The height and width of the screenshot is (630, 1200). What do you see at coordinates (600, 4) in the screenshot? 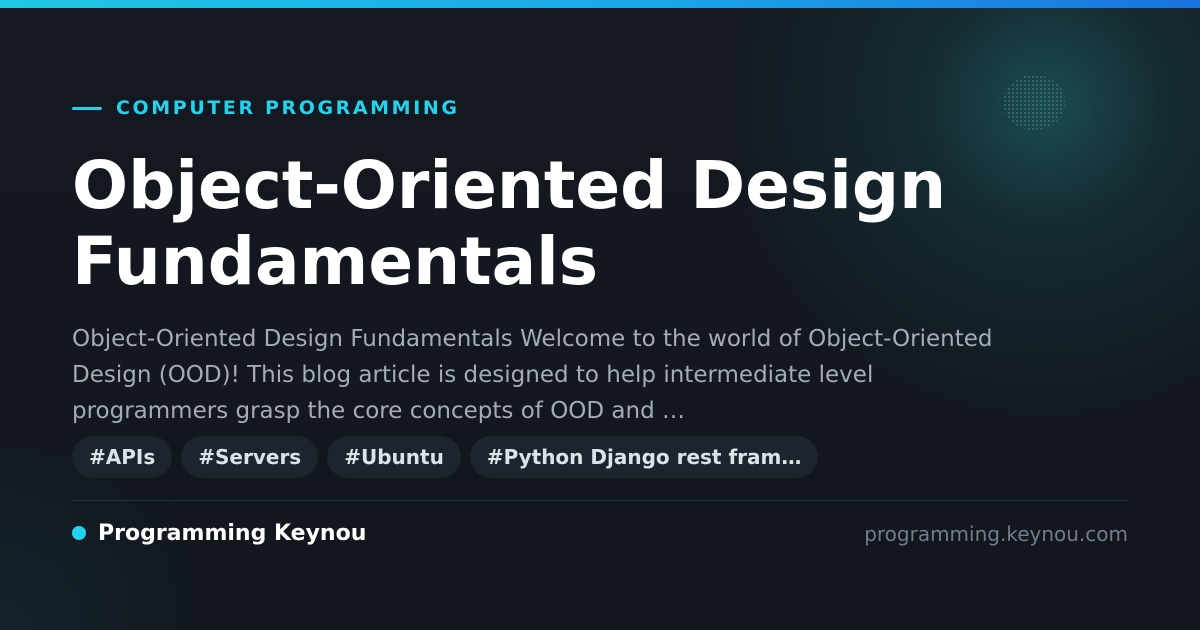
I see `accent-top-bar` at bounding box center [600, 4].